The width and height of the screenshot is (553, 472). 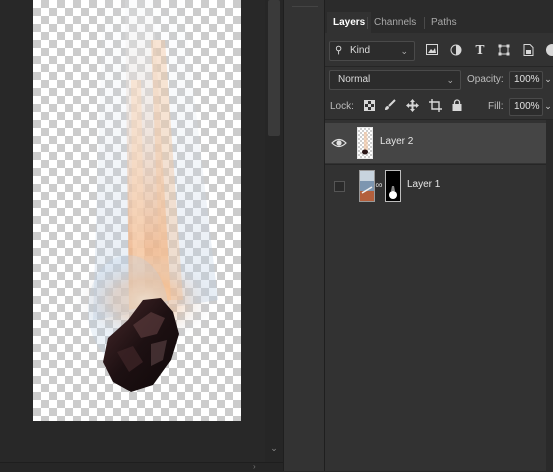 What do you see at coordinates (379, 186) in the screenshot?
I see `mask-link-chain-icon: ∞` at bounding box center [379, 186].